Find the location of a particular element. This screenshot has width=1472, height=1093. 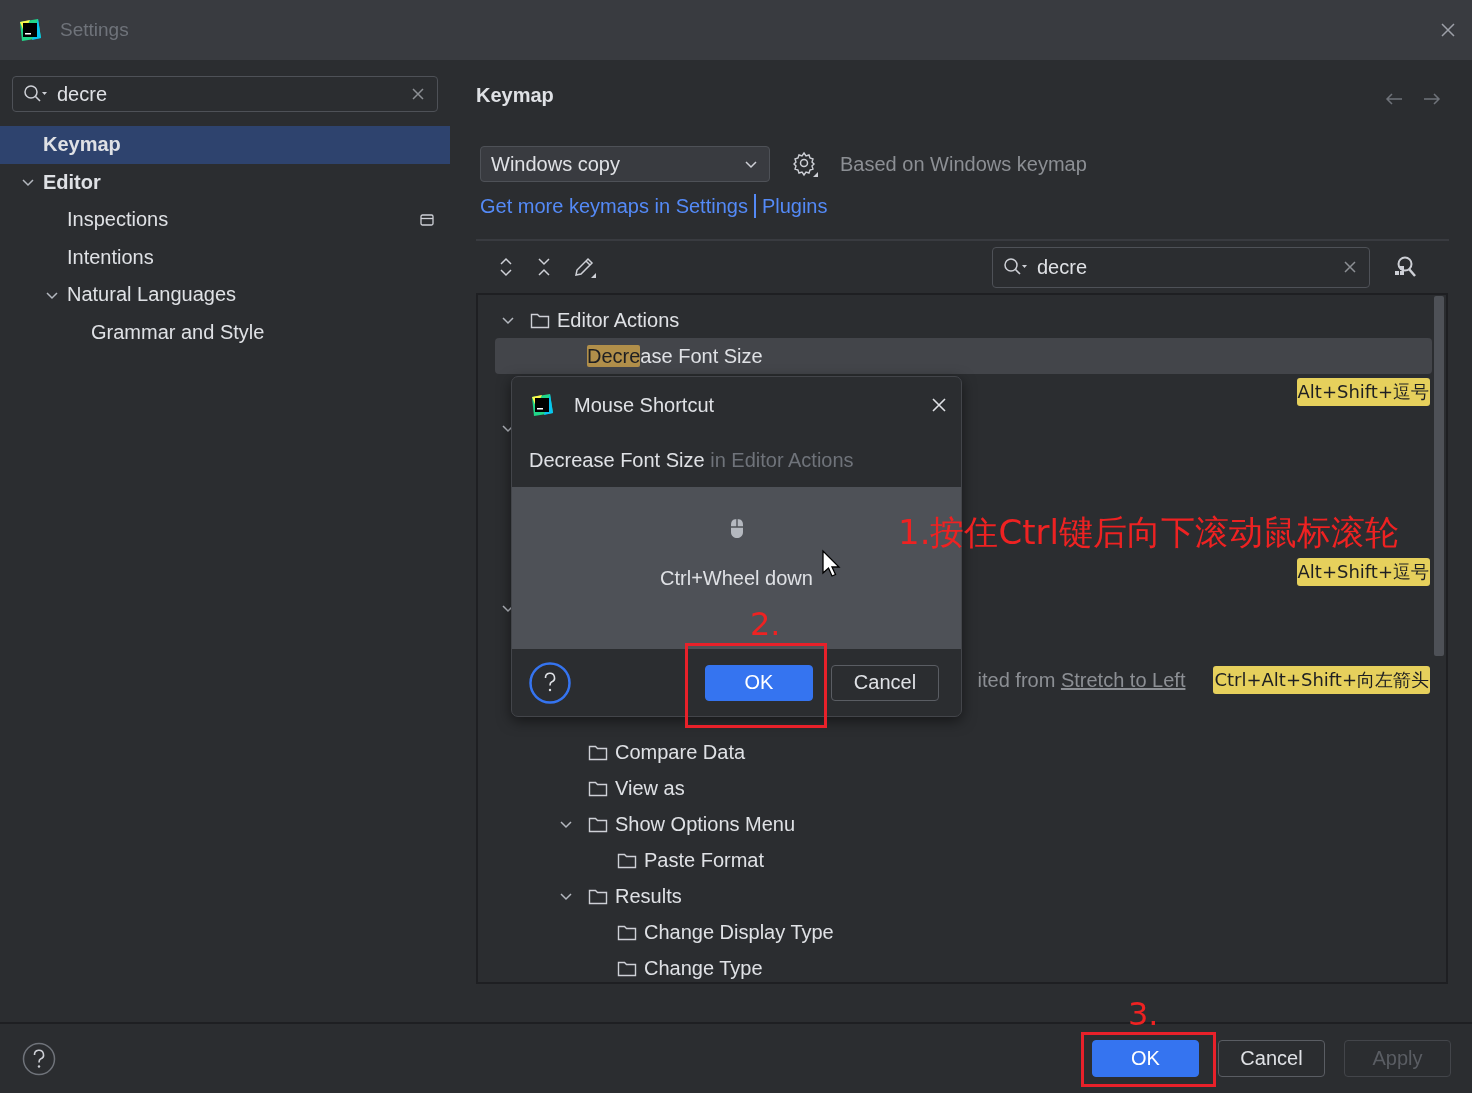

action-description: Decrease Font Size in Editor Actions is located at coordinates (691, 460).